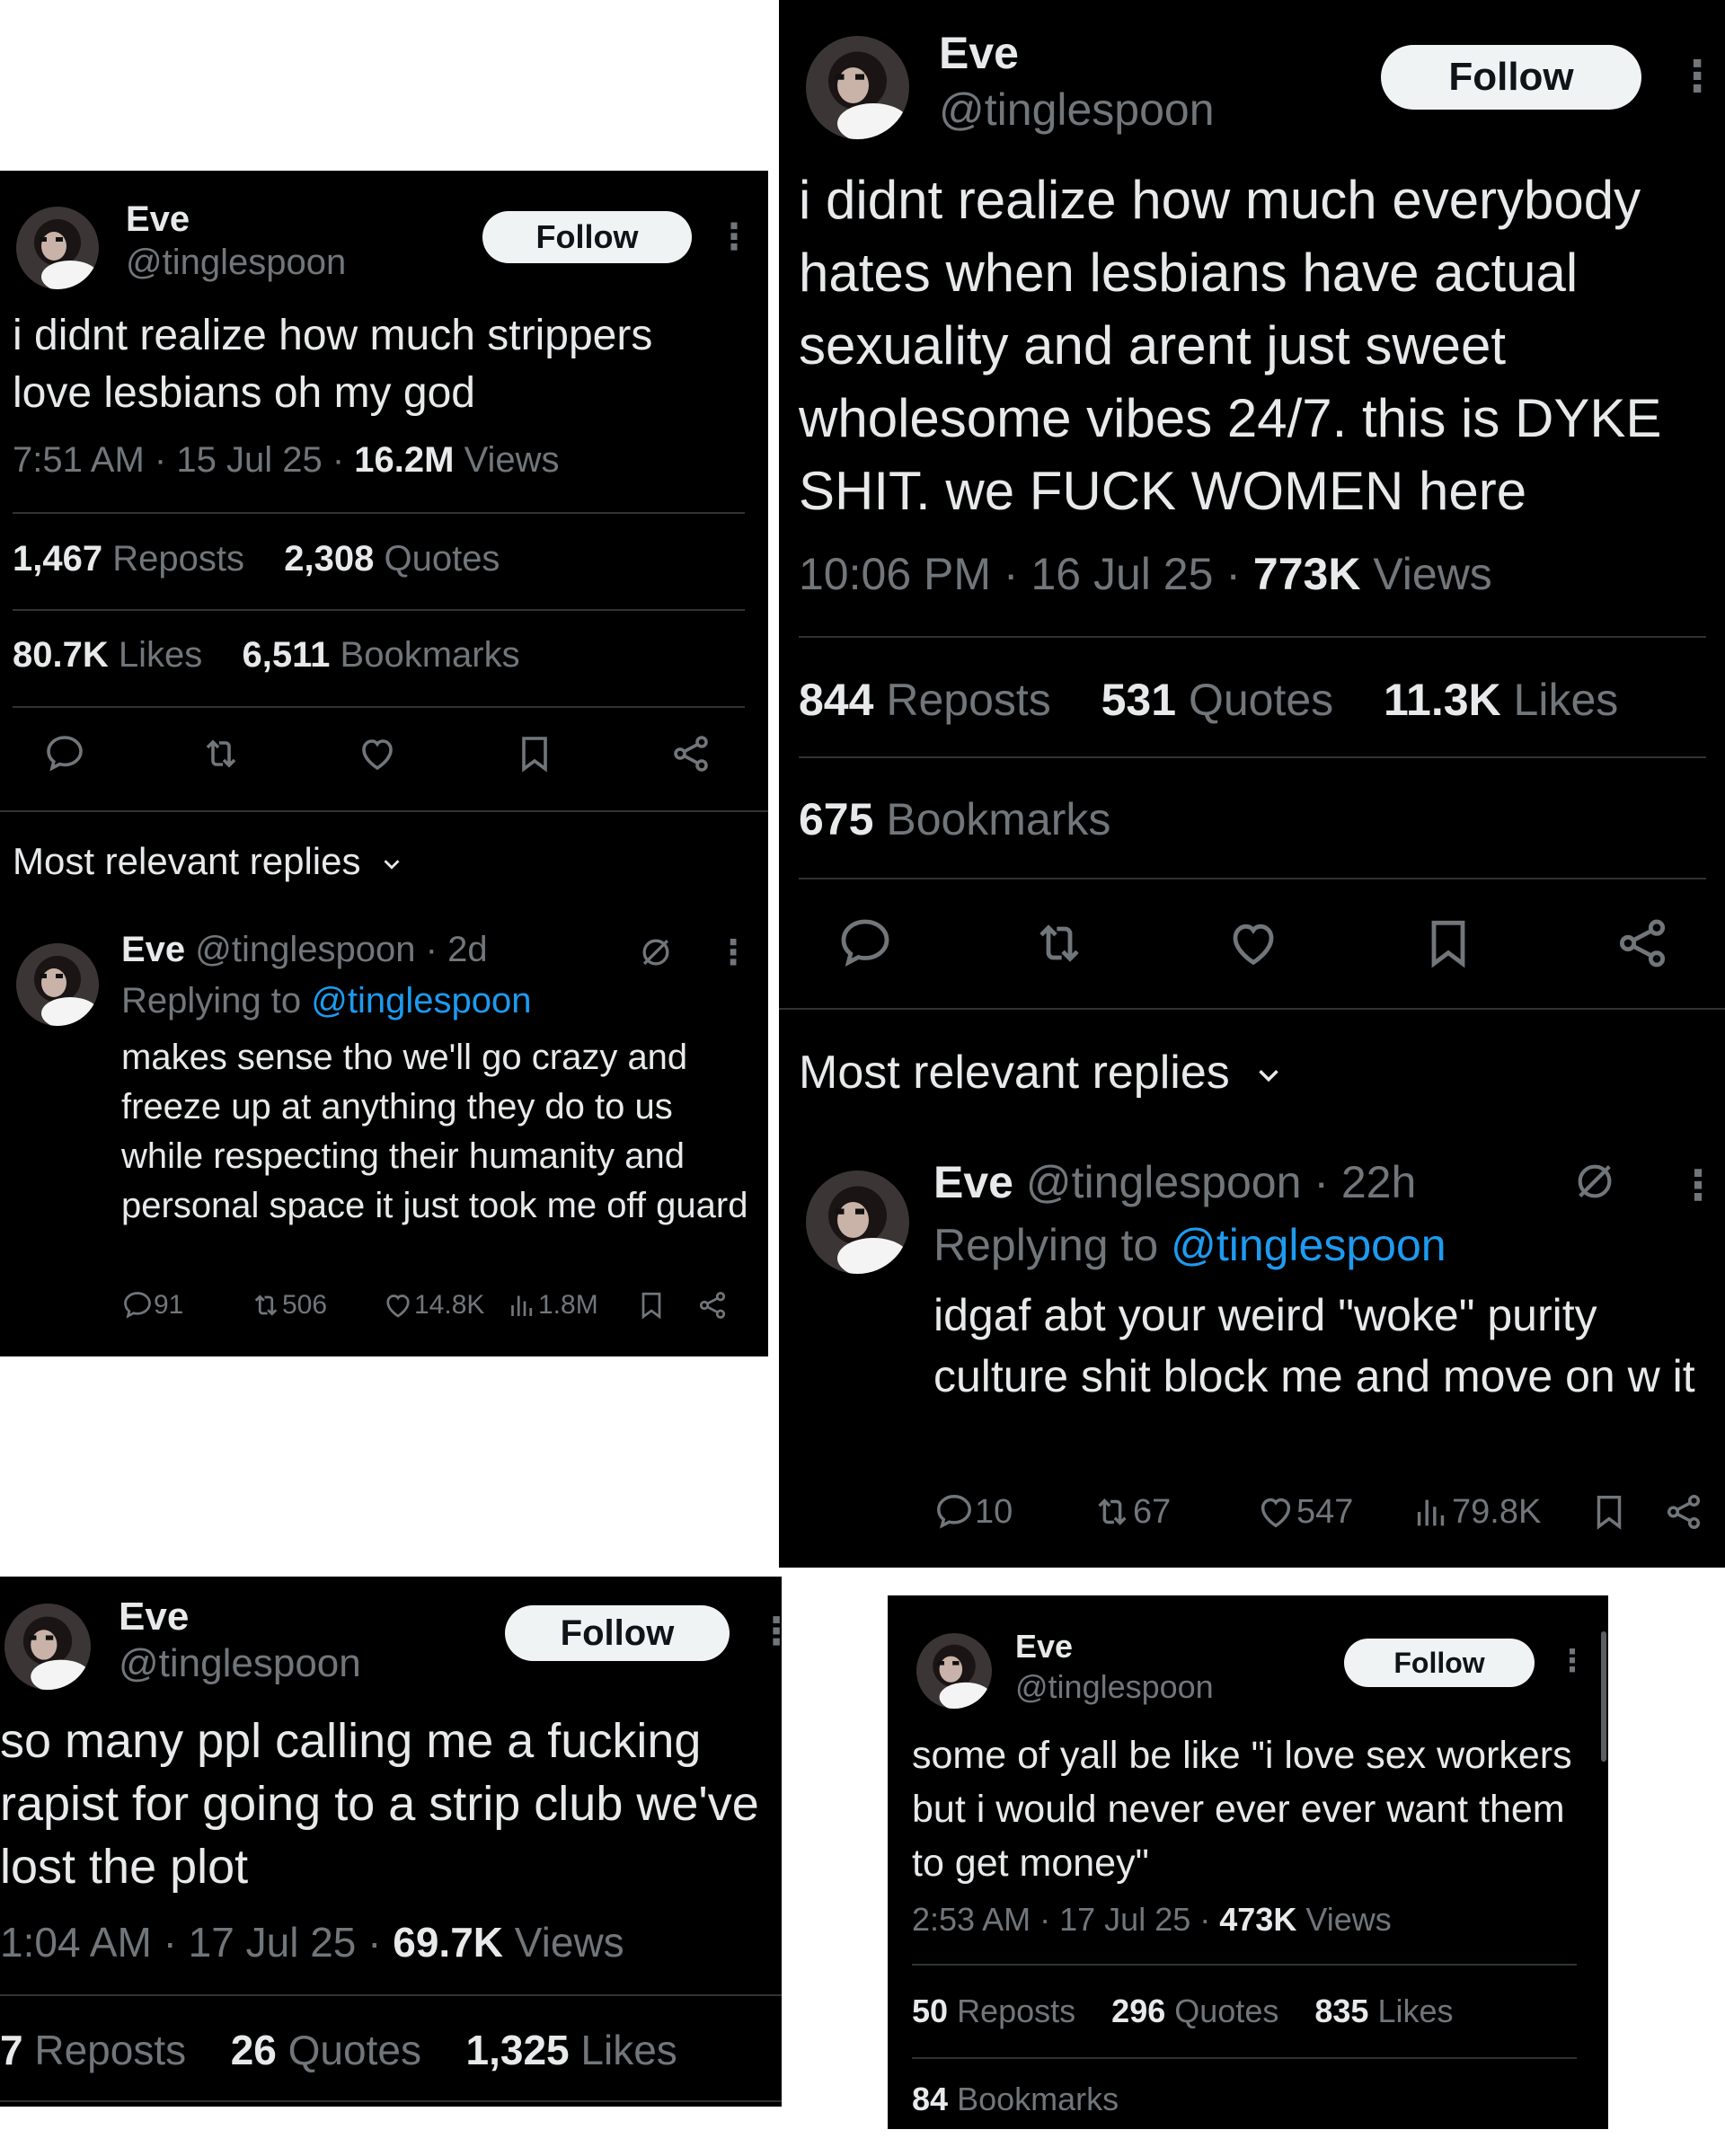 The image size is (1725, 2156). What do you see at coordinates (1131, 1512) in the screenshot?
I see `reply-repost-button: 67` at bounding box center [1131, 1512].